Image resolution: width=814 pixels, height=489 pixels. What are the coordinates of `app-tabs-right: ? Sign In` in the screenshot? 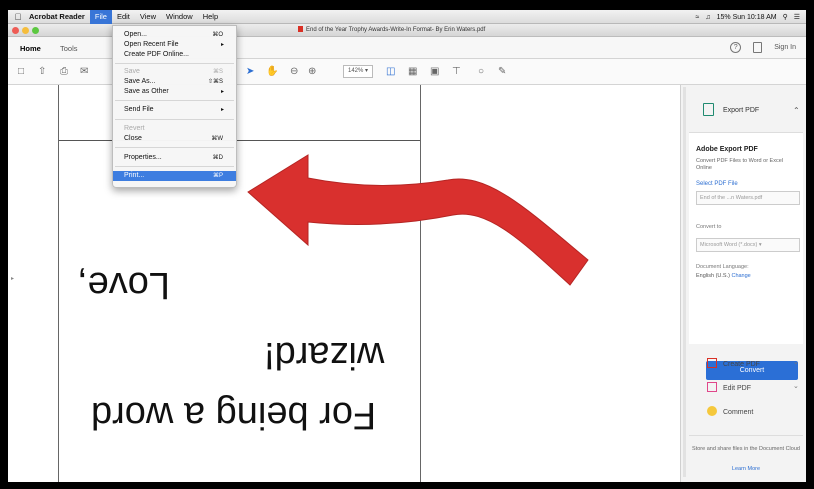 It's located at (763, 47).